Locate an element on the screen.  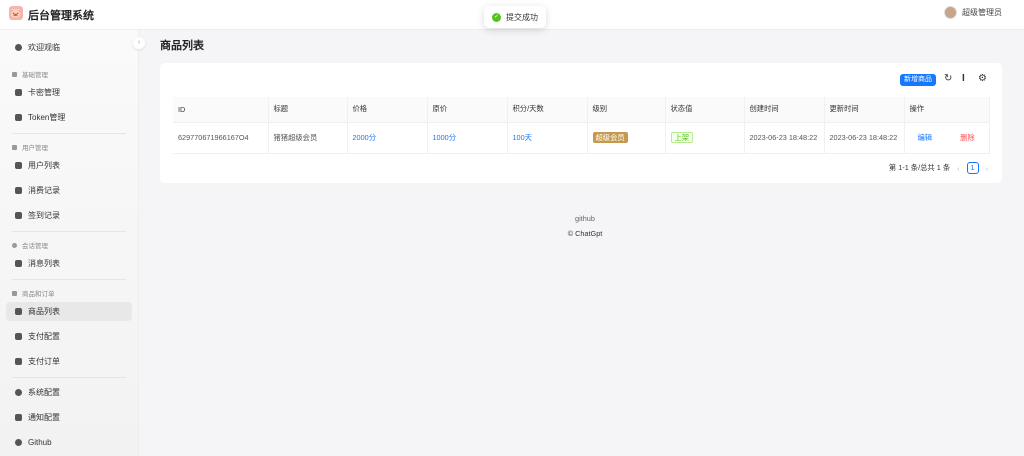
group-users: 用户管理 is located at coordinates (30, 147).